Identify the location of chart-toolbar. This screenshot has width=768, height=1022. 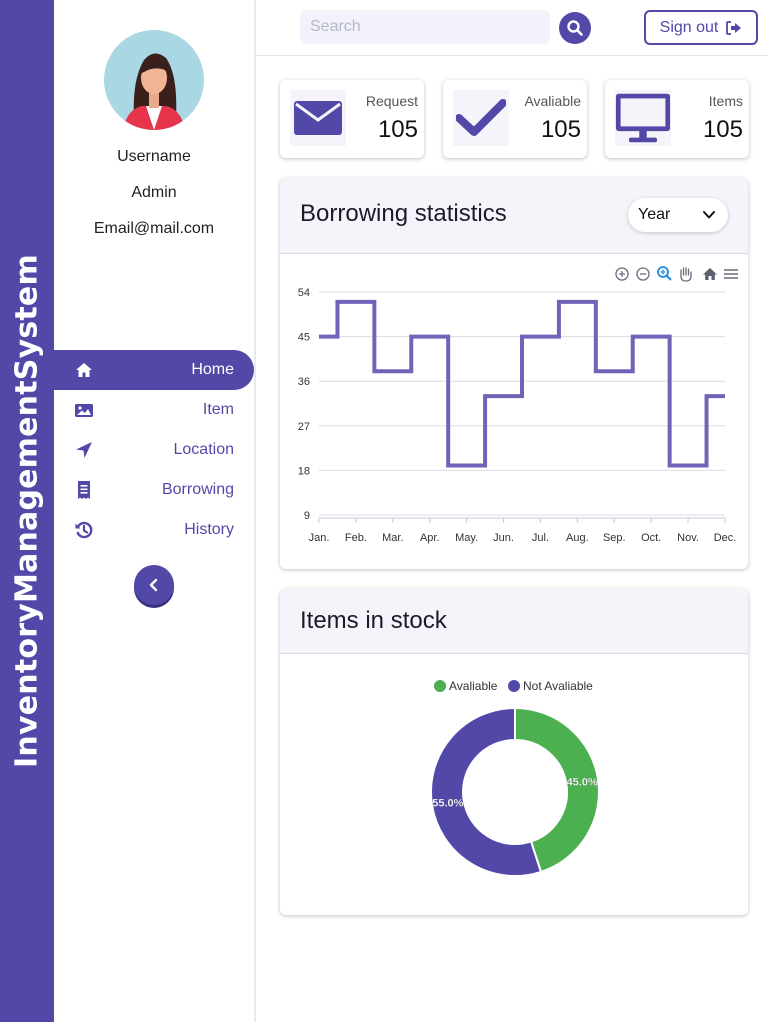
(676, 274).